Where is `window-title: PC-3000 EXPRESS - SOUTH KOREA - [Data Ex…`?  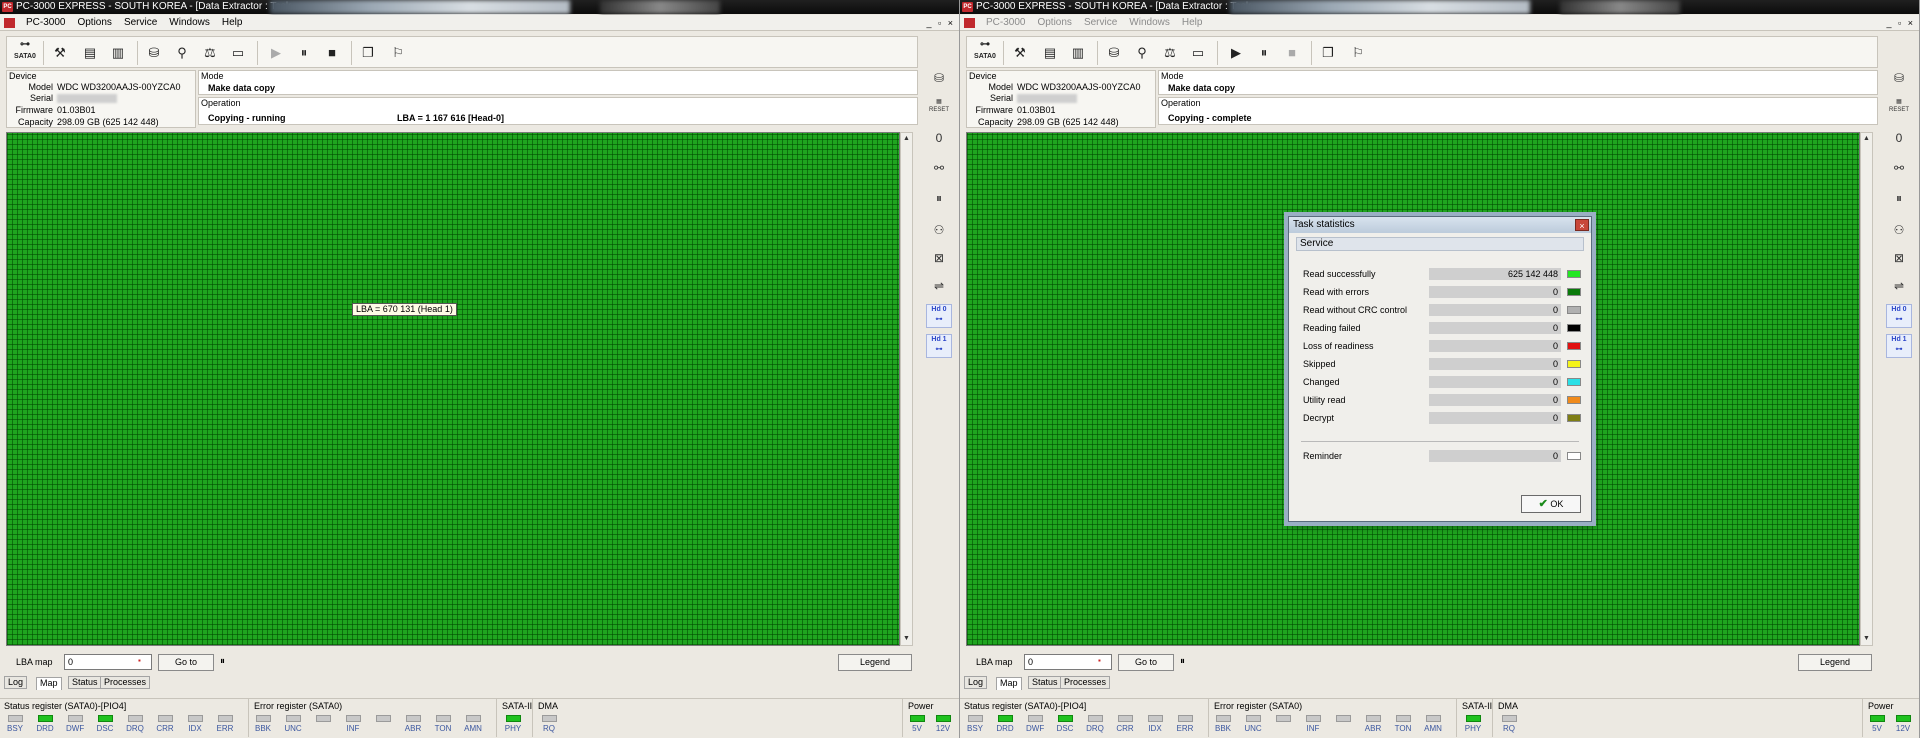
window-title: PC-3000 EXPRESS - SOUTH KOREA - [Data Ex… is located at coordinates (1113, 6).